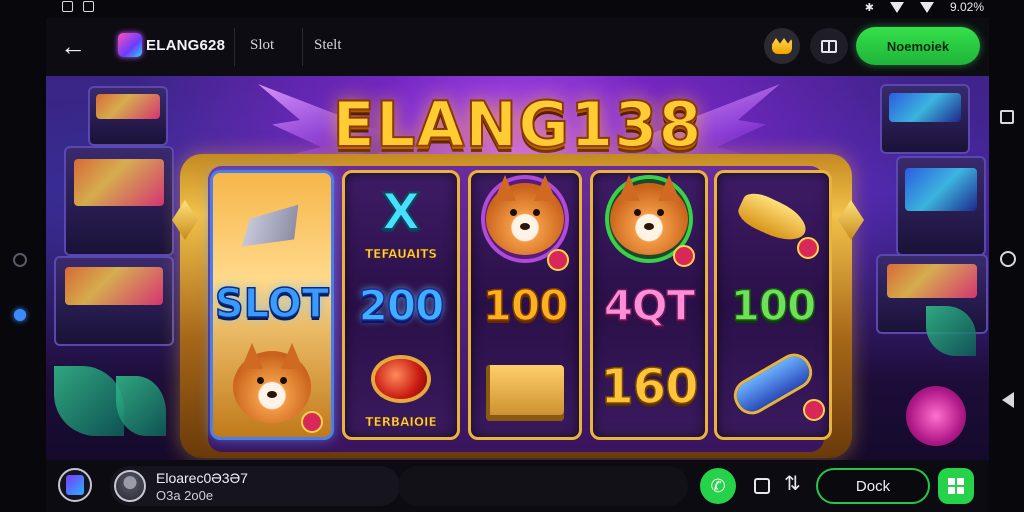  I want to click on brand-title: ELANG138, so click(517, 124).